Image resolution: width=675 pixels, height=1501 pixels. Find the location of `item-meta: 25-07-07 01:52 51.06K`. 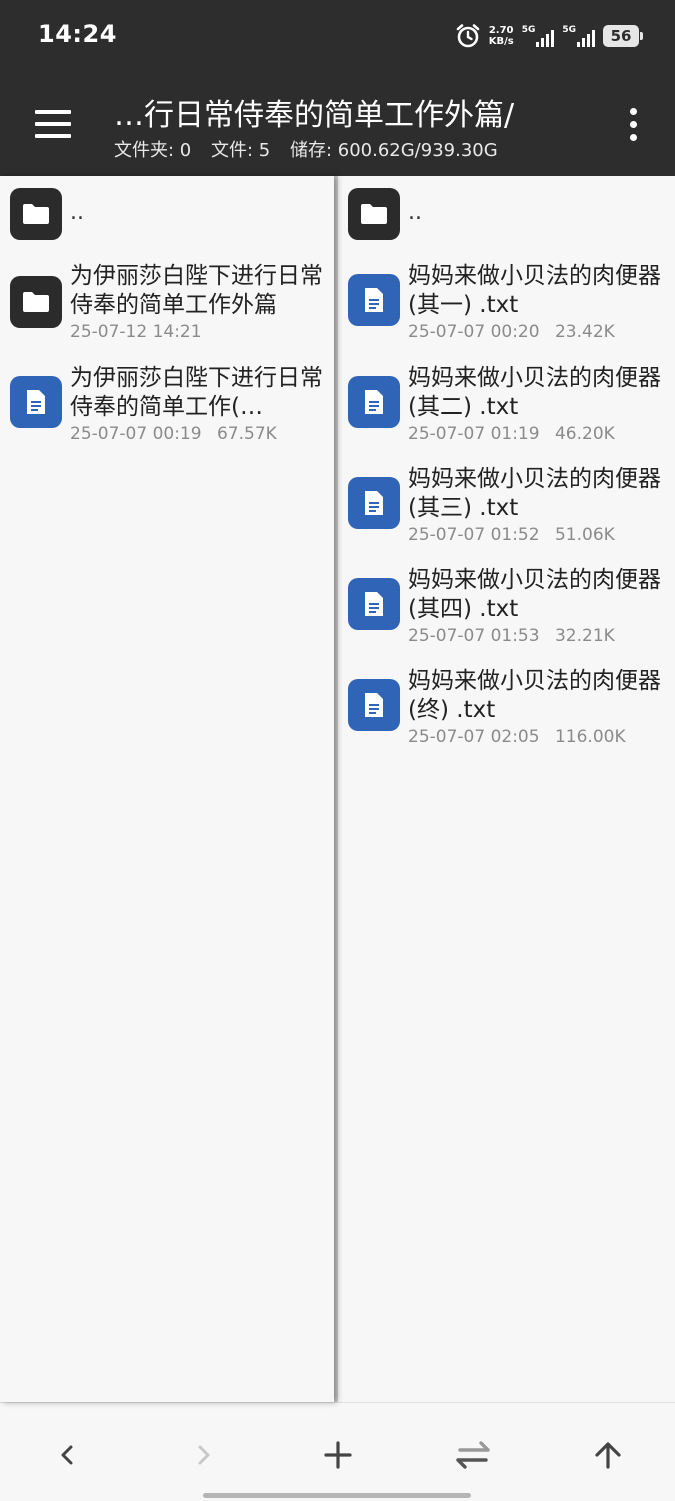

item-meta: 25-07-07 01:52 51.06K is located at coordinates (511, 535).